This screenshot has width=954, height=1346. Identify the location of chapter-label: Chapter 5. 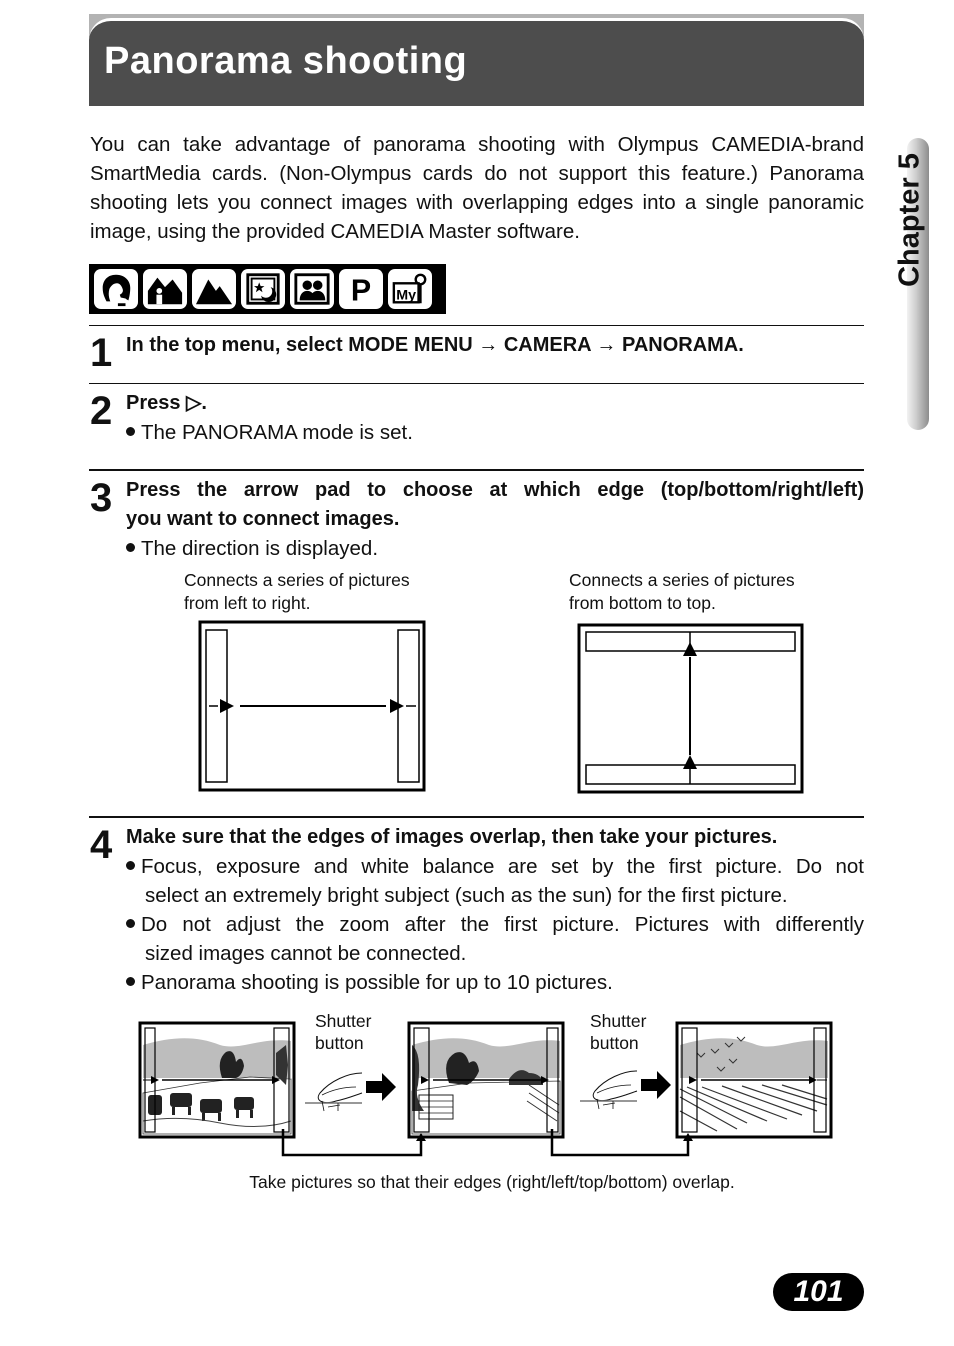
(909, 220).